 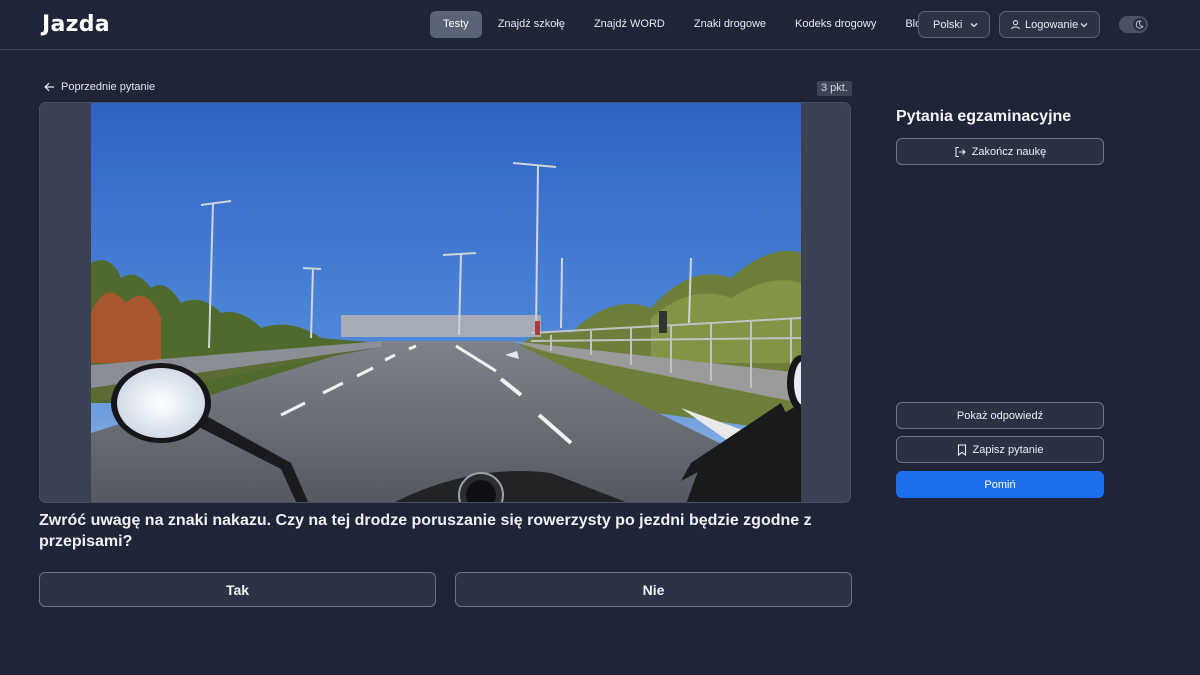 I want to click on nav-item-znajdz-szkole: Znajdź szkołę, so click(x=531, y=24).